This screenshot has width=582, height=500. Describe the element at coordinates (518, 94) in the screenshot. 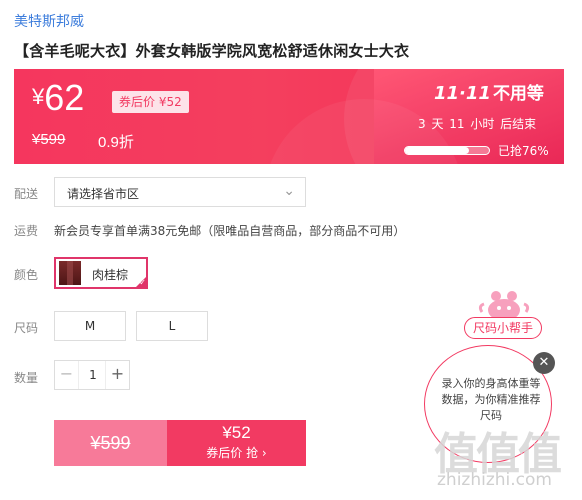

I see `promo-logo-sub: 不用等` at that location.